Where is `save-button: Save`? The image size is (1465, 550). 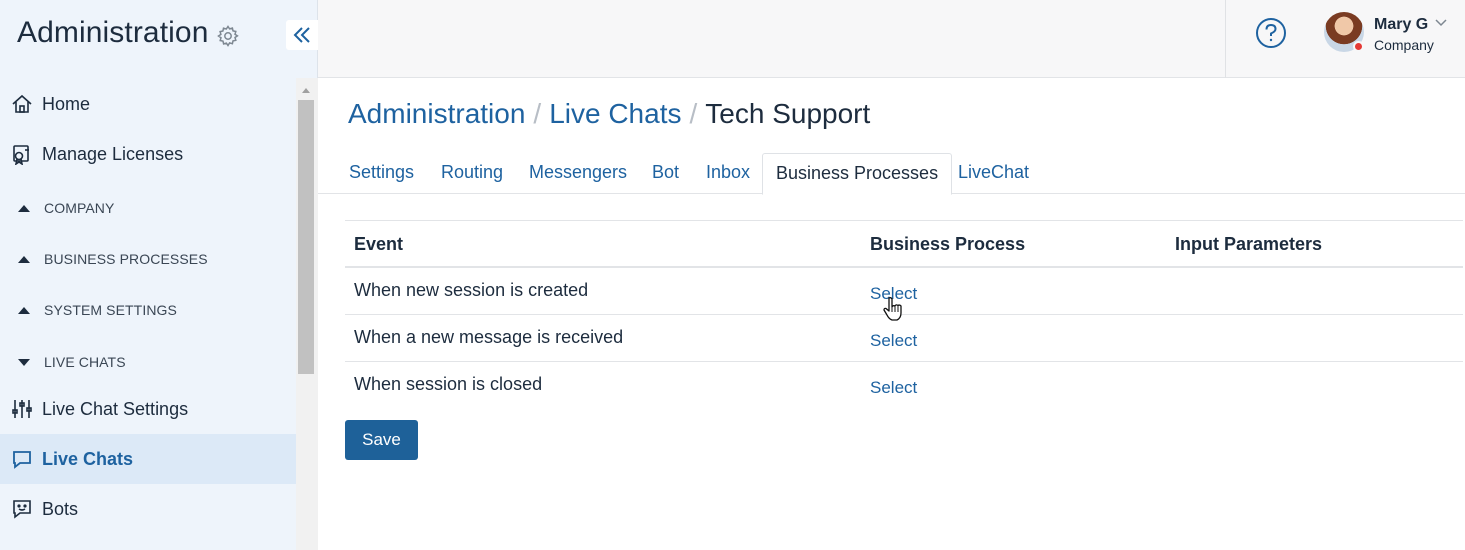 save-button: Save is located at coordinates (381, 440).